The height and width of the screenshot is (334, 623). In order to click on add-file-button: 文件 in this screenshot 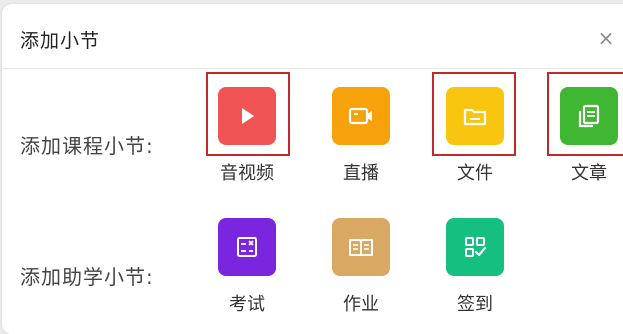, I will do `click(475, 142)`.